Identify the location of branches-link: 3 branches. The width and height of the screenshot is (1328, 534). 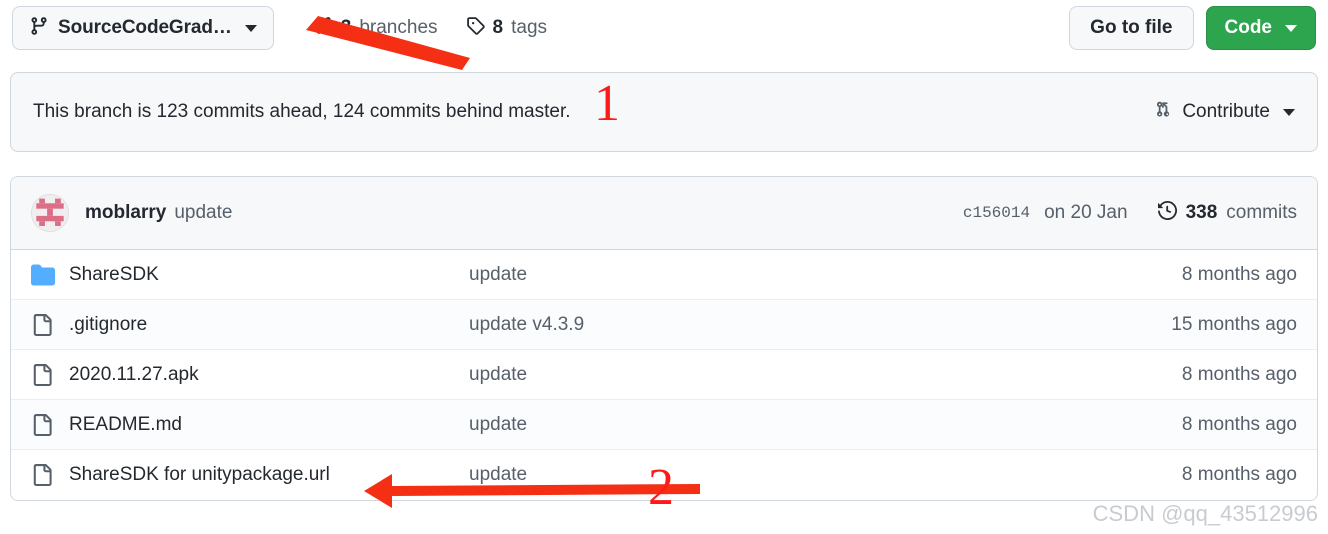
(376, 28).